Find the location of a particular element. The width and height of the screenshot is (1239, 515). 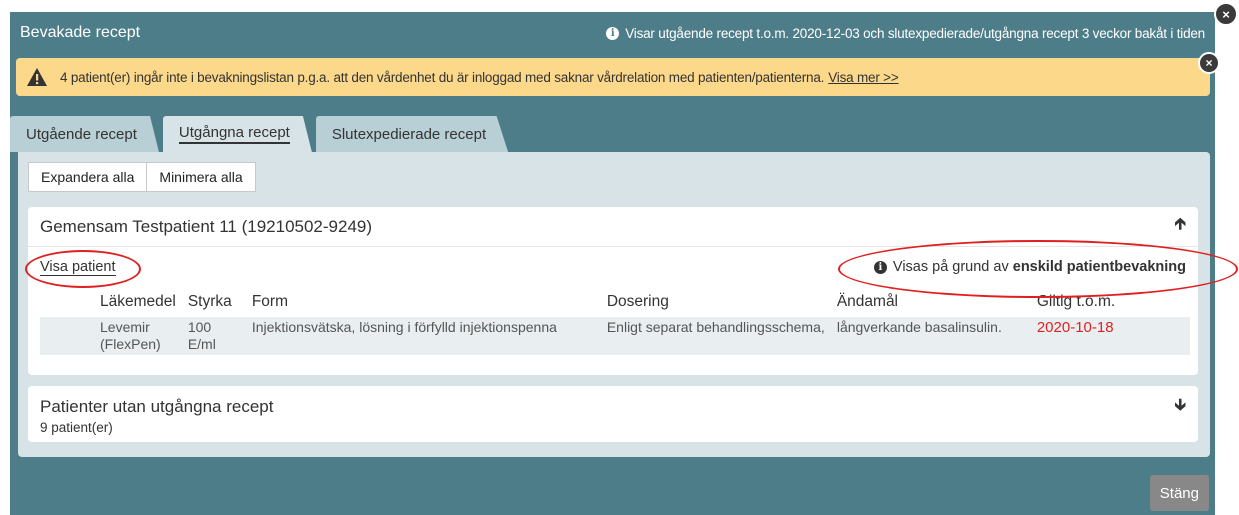

dosage-cell: Enligt separat behandlingsschema, is located at coordinates (715, 327).